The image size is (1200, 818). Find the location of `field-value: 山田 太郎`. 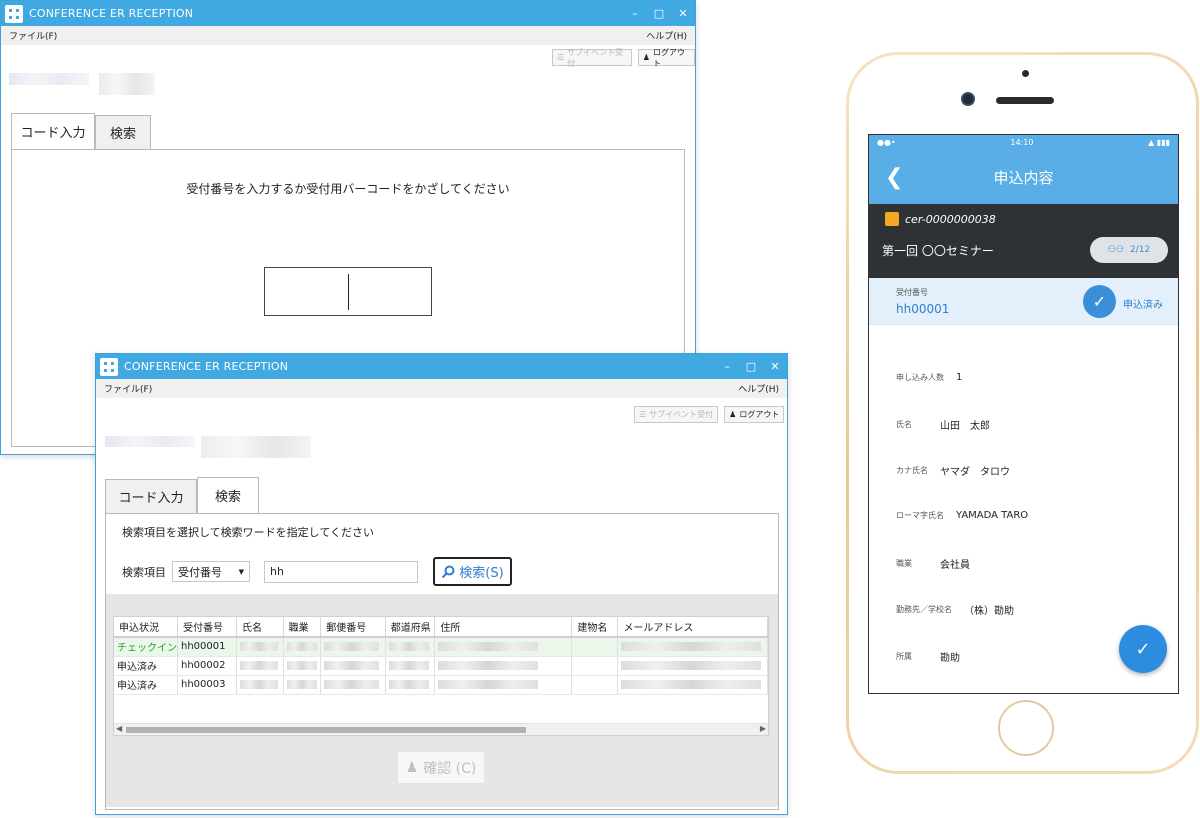

field-value: 山田 太郎 is located at coordinates (965, 426).